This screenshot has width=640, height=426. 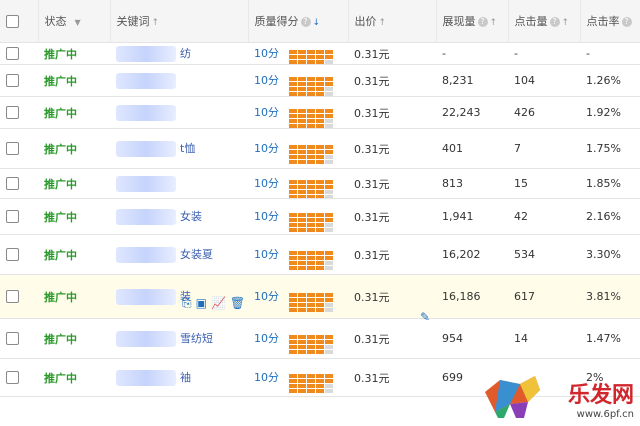 What do you see at coordinates (610, 80) in the screenshot?
I see `ctr-cell: 1.26%` at bounding box center [610, 80].